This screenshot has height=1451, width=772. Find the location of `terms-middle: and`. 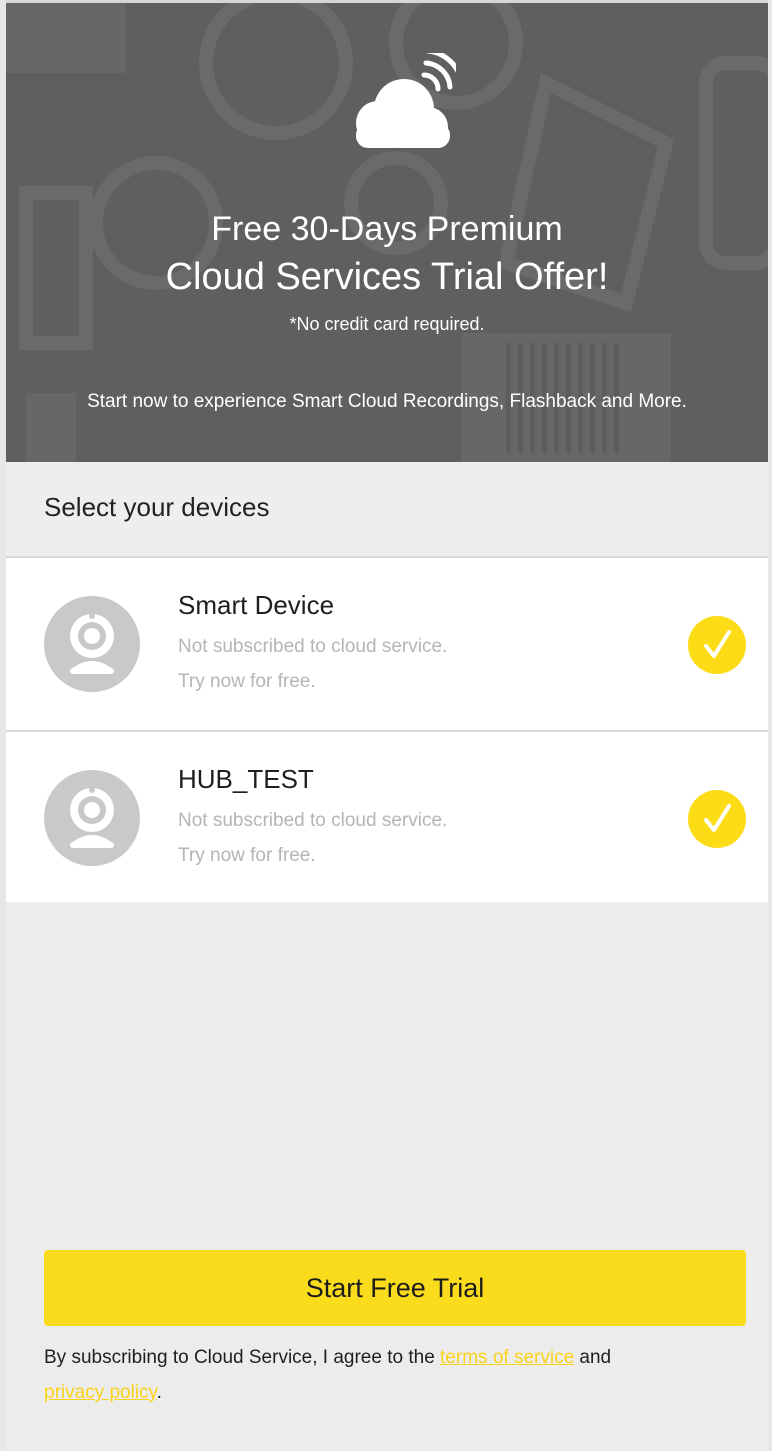

terms-middle: and is located at coordinates (593, 1357).